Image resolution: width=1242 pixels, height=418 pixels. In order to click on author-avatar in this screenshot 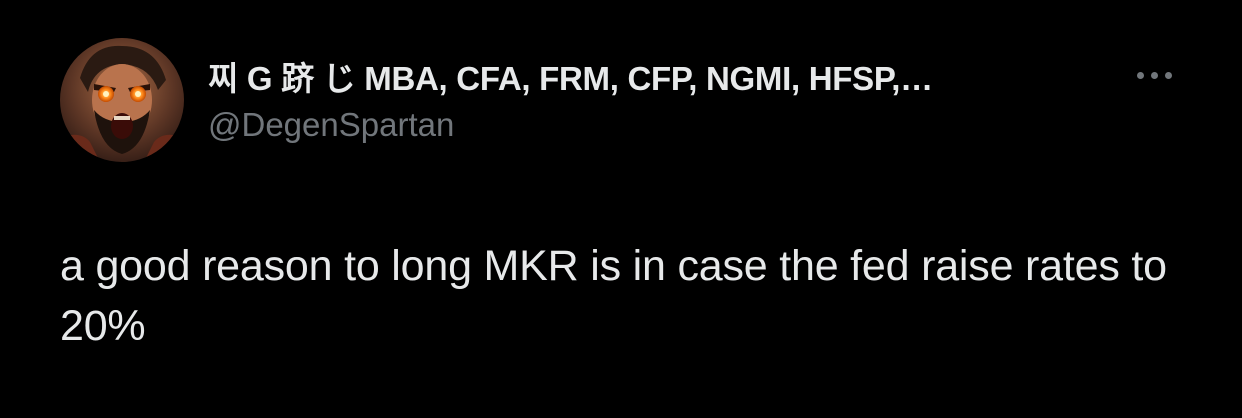, I will do `click(122, 100)`.